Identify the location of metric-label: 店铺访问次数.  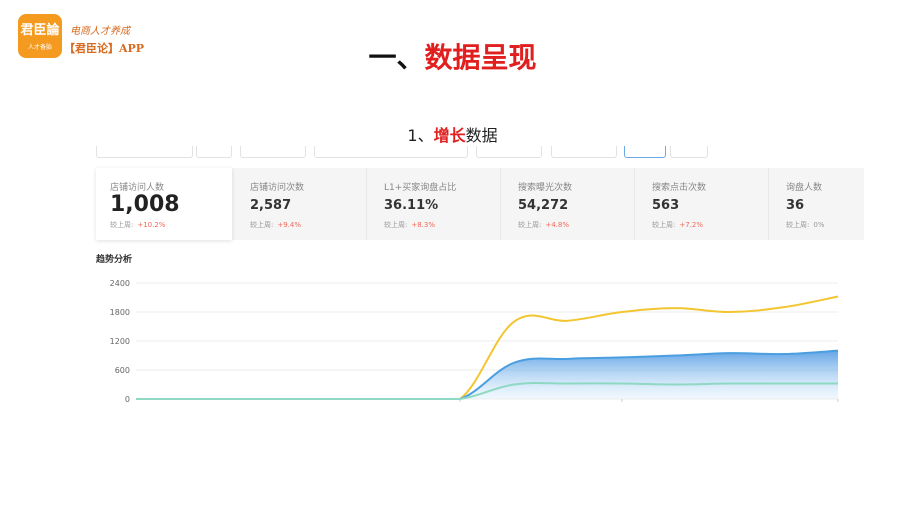
(277, 188).